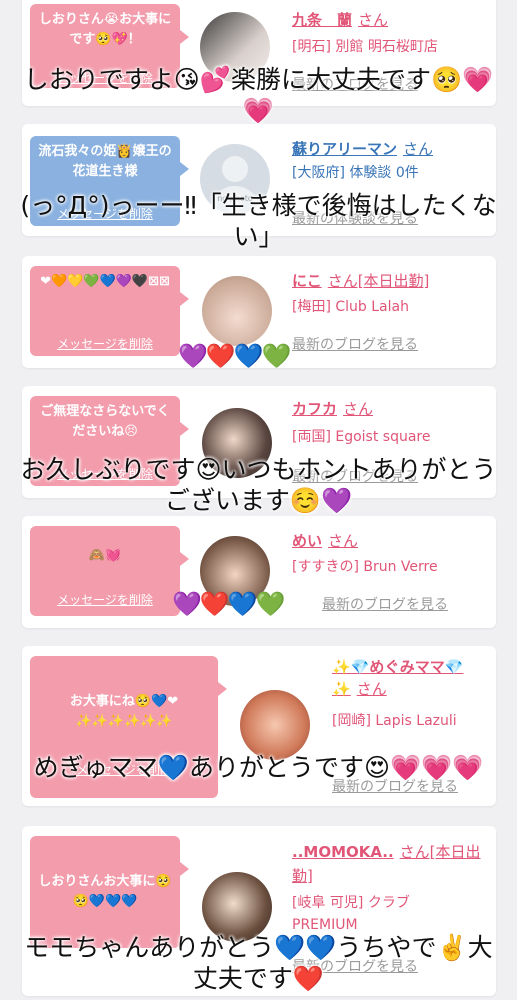 The height and width of the screenshot is (1000, 517). Describe the element at coordinates (258, 767) in the screenshot. I see `overlay-caption: めぎゅママ💙ありがとうです😍💗💗💗` at that location.